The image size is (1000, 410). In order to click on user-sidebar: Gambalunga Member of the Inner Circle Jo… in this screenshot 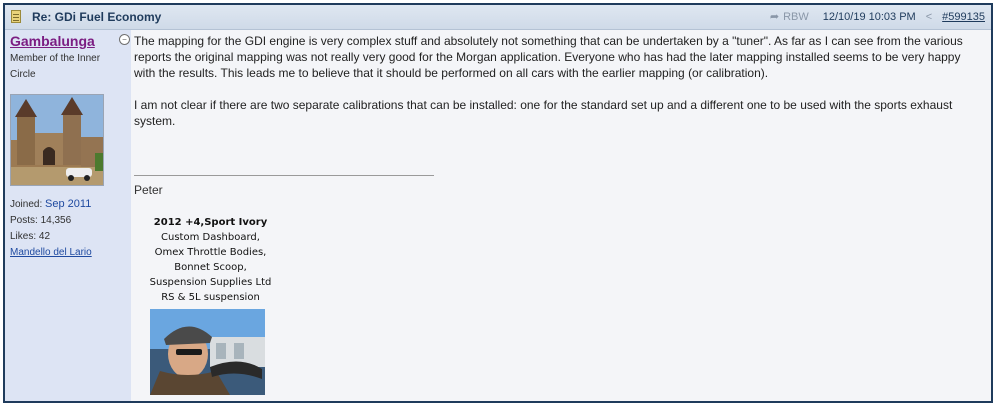, I will do `click(68, 215)`.